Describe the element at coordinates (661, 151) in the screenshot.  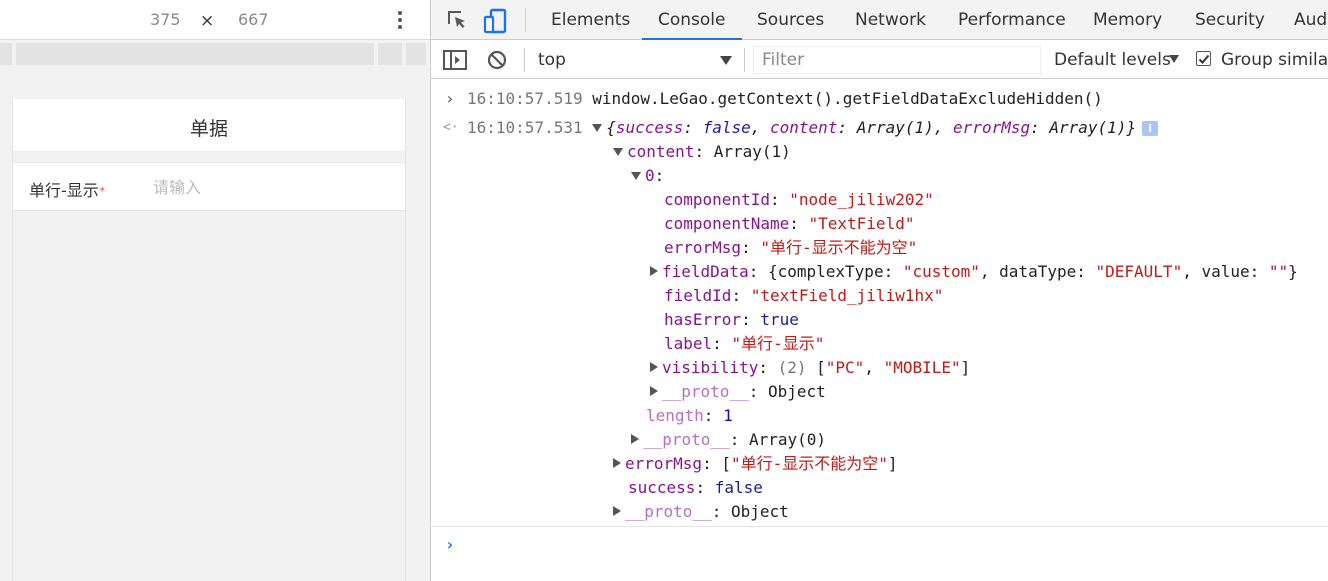
I see `object-key: content` at that location.